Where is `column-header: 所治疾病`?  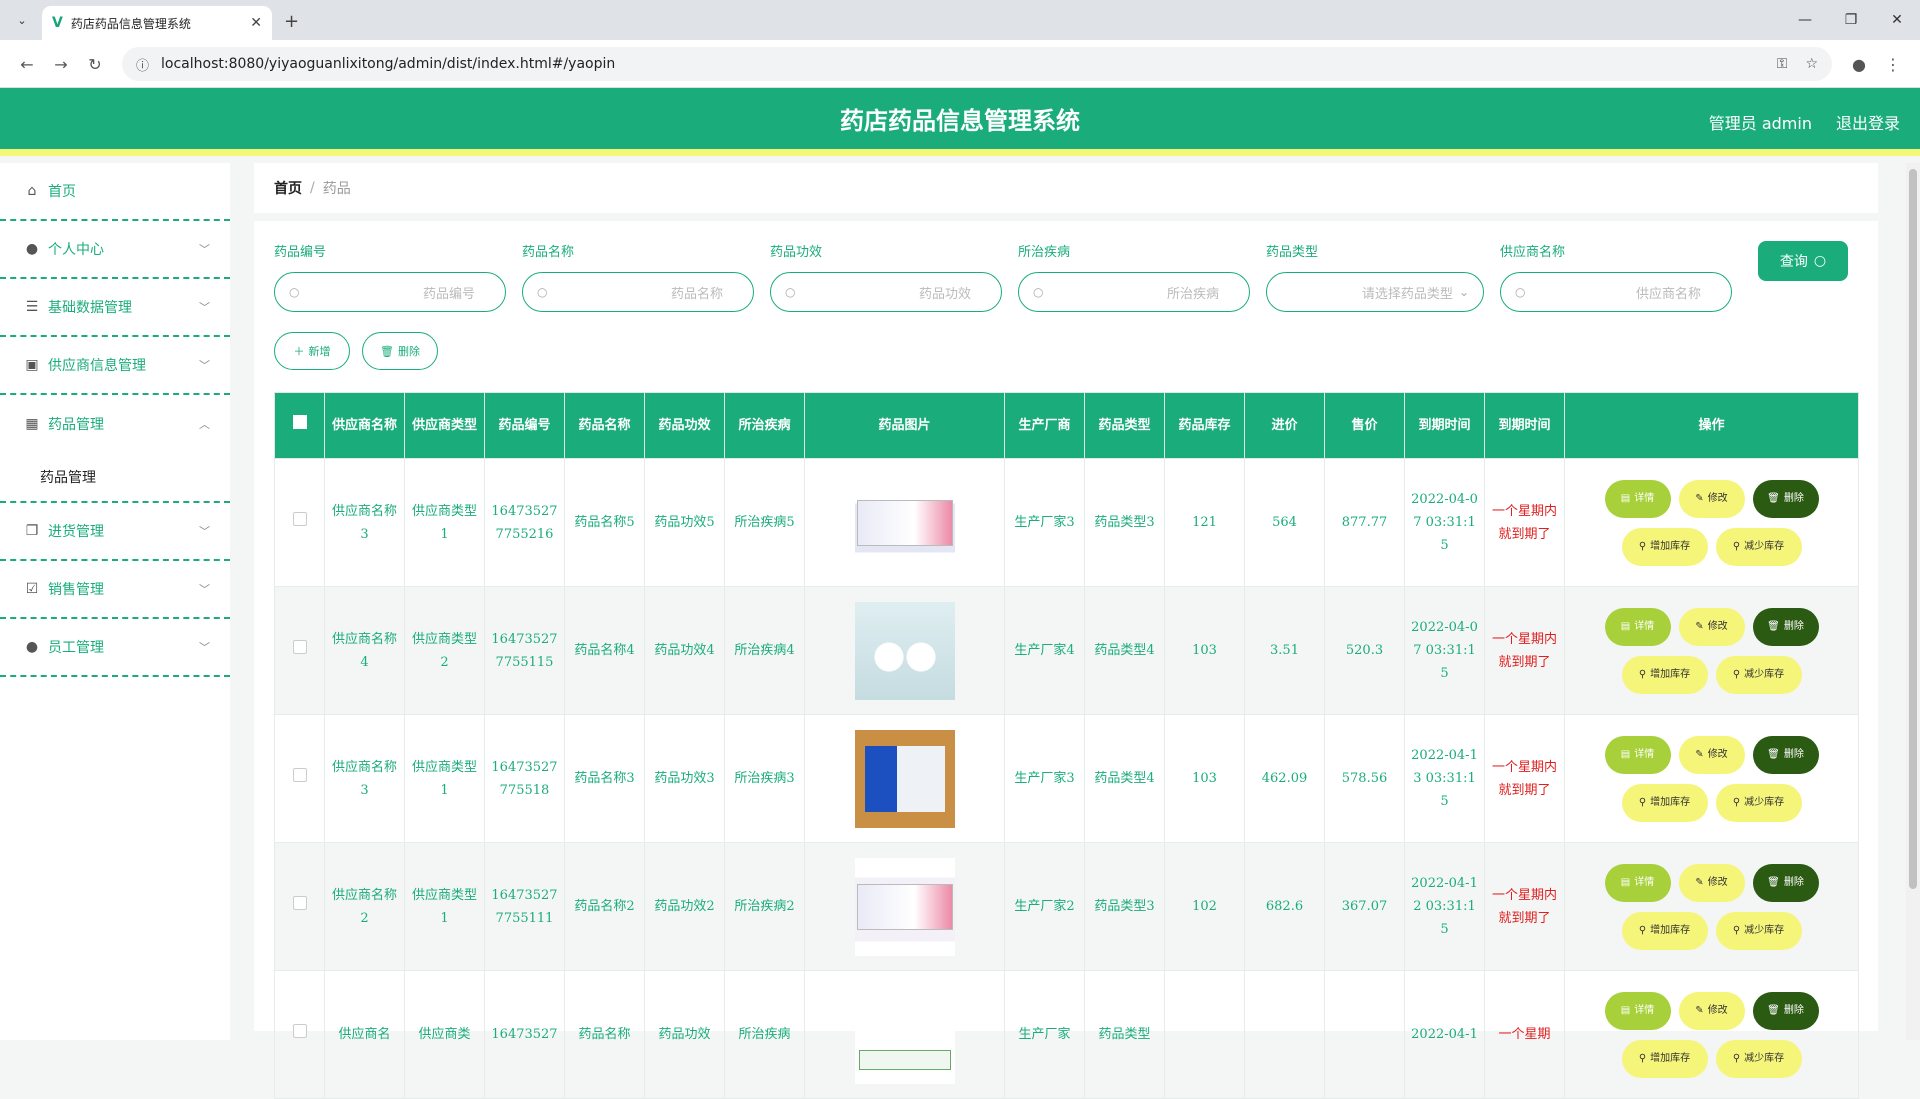
column-header: 所治疾病 is located at coordinates (764, 425).